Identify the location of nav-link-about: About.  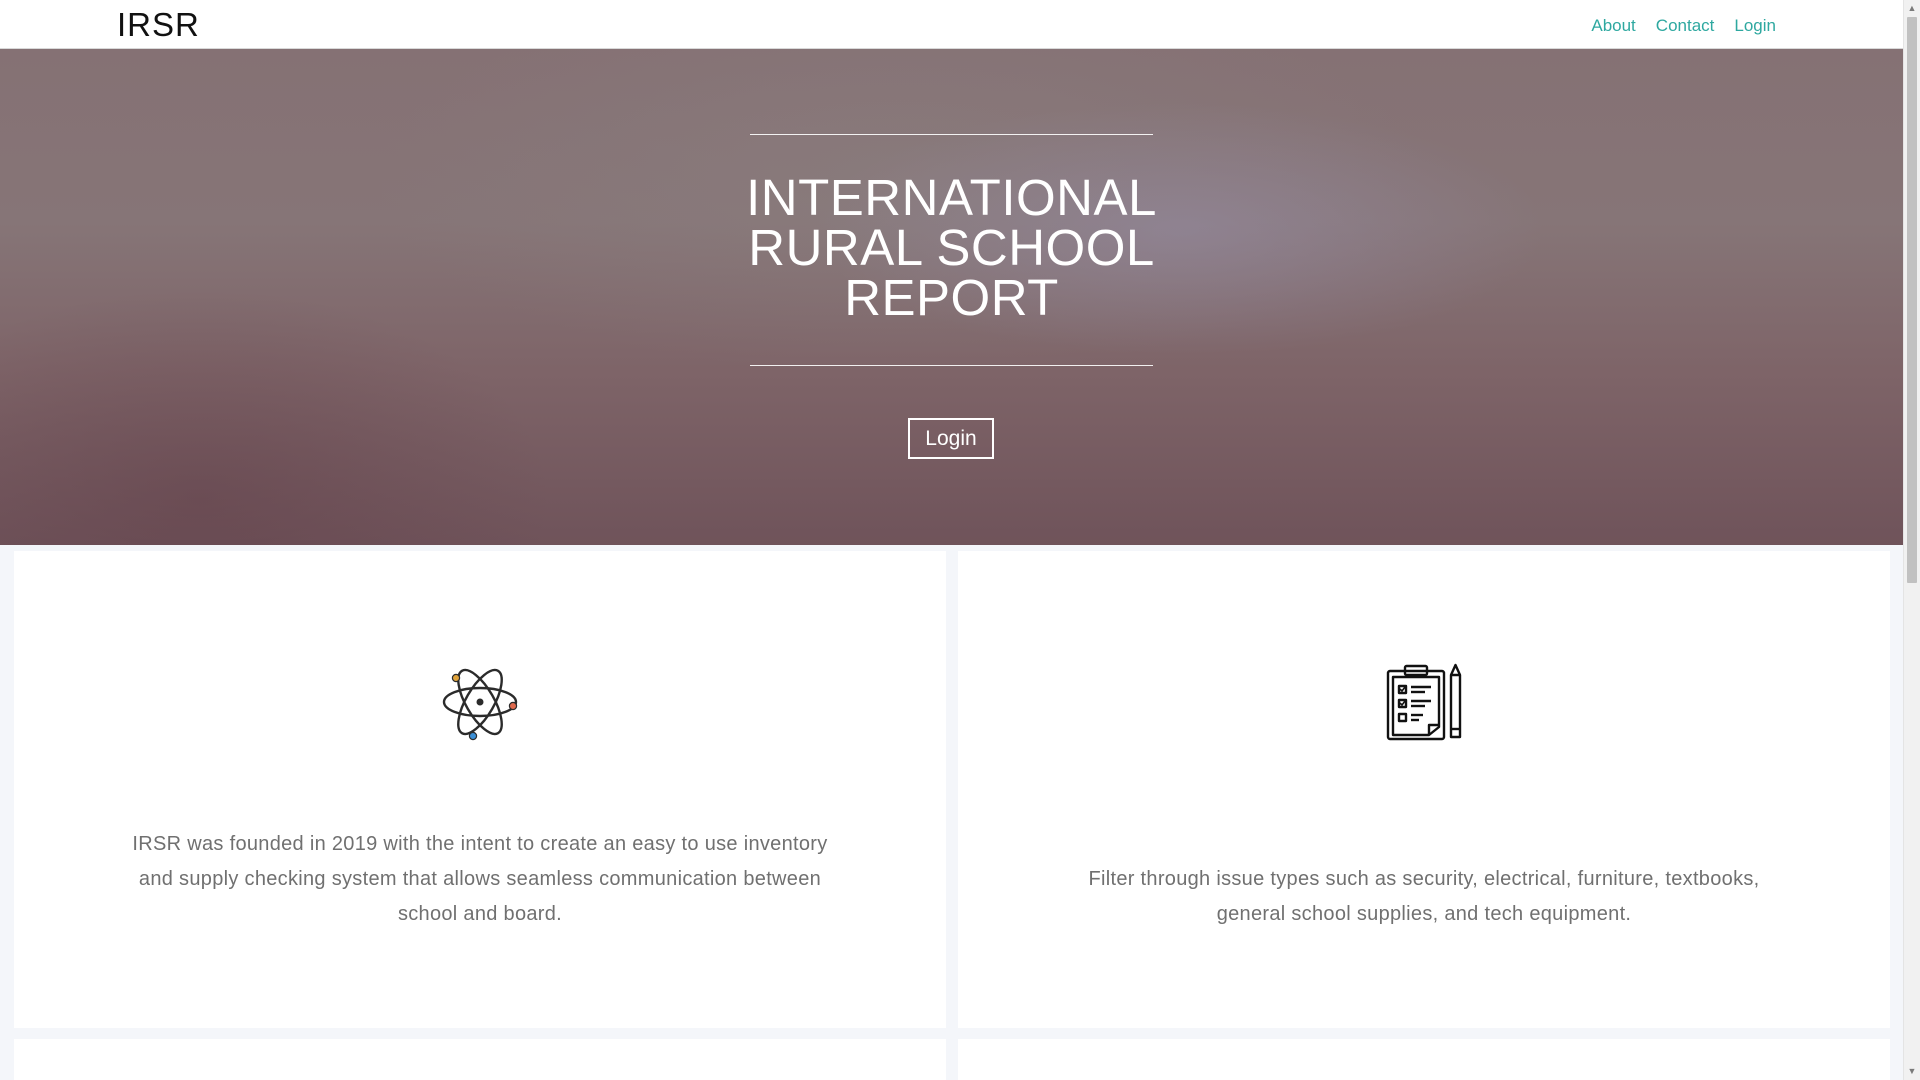
(1613, 26).